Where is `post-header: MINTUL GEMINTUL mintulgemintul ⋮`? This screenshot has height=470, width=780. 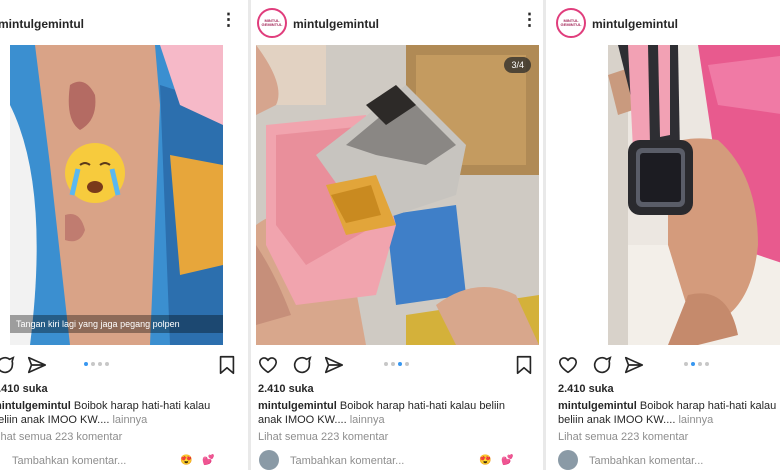 post-header: MINTUL GEMINTUL mintulgemintul ⋮ is located at coordinates (397, 24).